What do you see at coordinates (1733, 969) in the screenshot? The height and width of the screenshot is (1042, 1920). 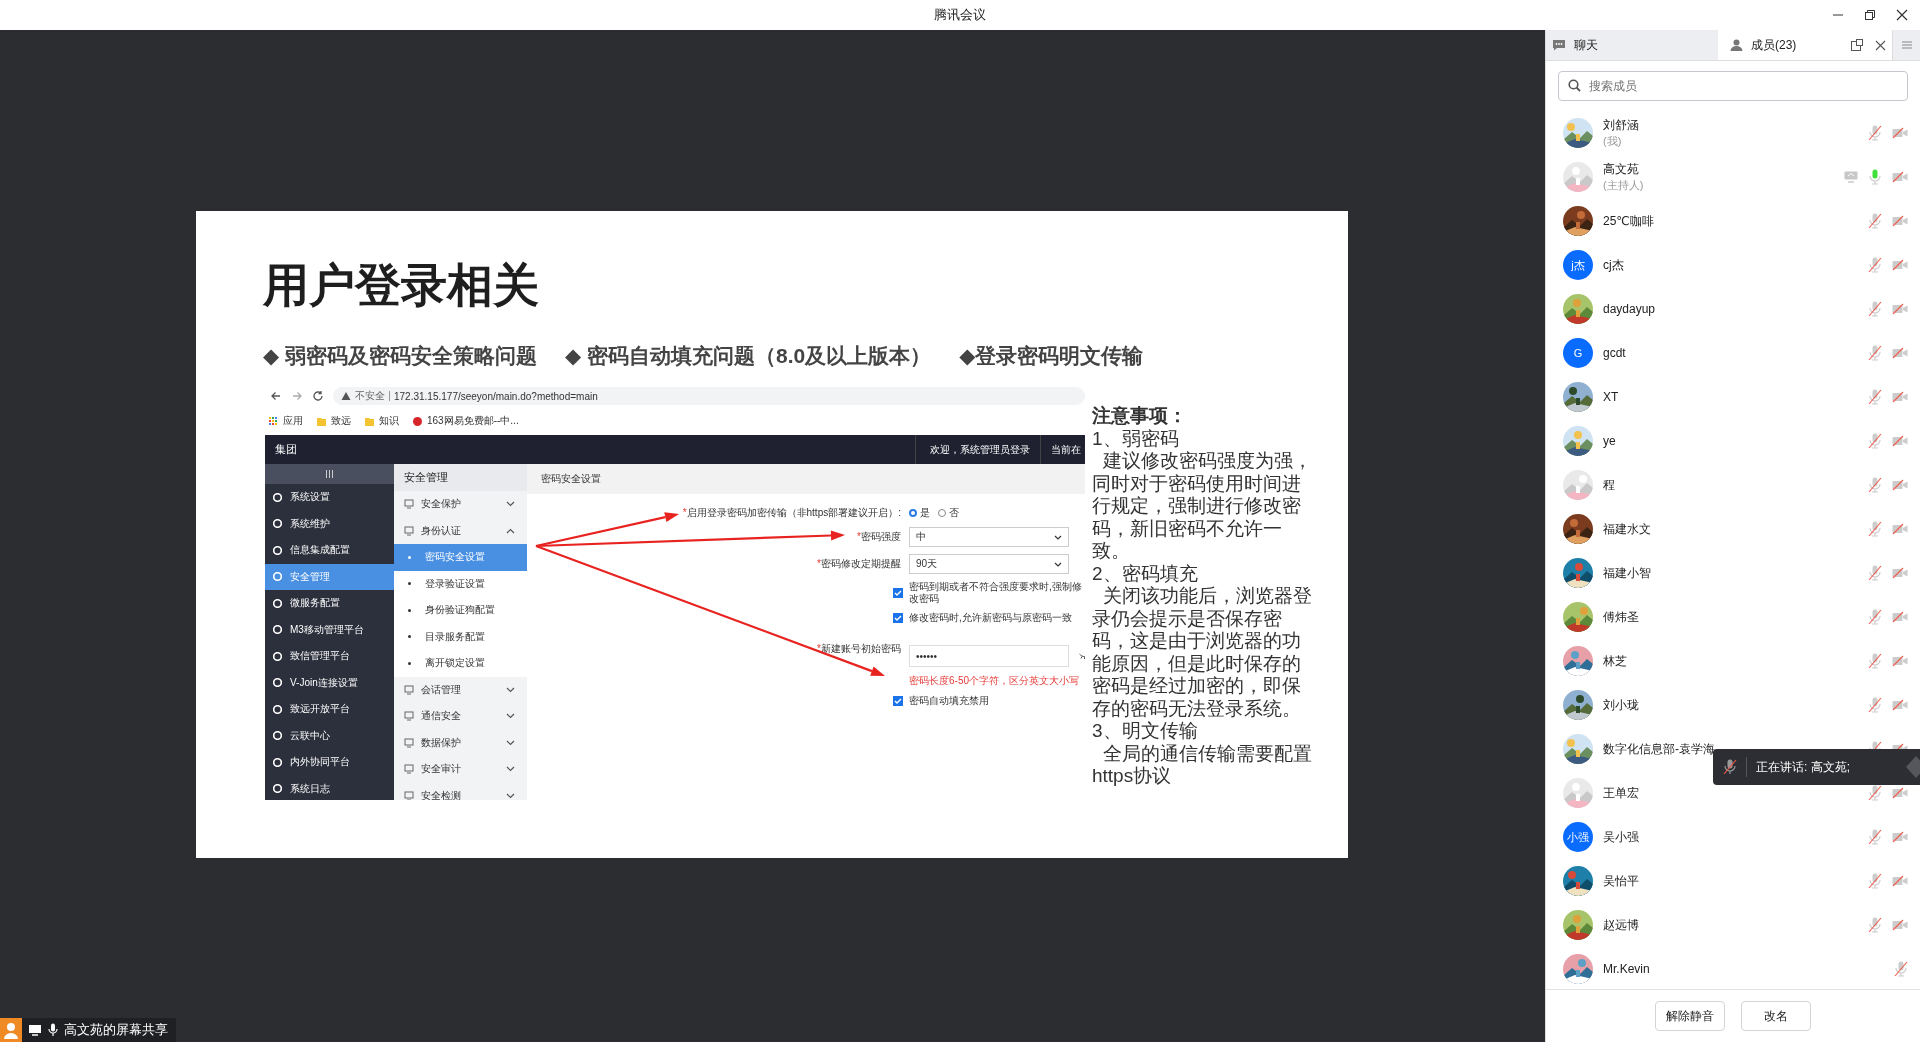 I see `member-row: Mr.Kevin` at bounding box center [1733, 969].